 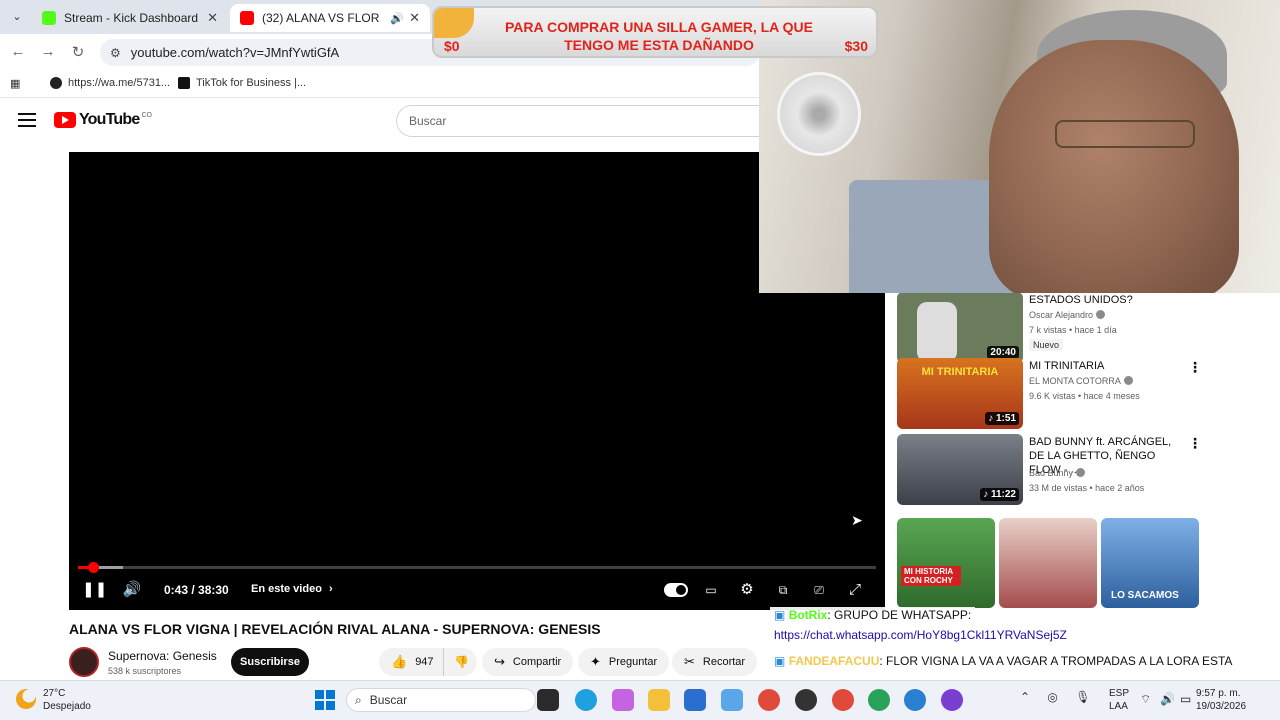 I want to click on battery-icon: ▭, so click(x=1185, y=699).